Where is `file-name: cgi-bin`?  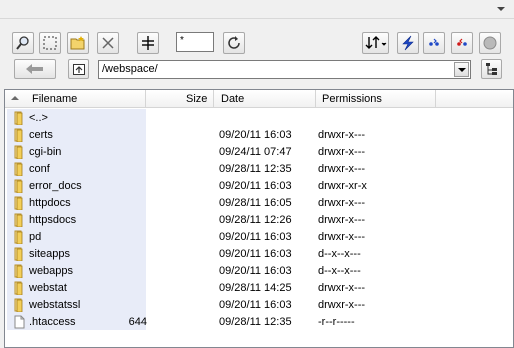 file-name: cgi-bin is located at coordinates (45, 152).